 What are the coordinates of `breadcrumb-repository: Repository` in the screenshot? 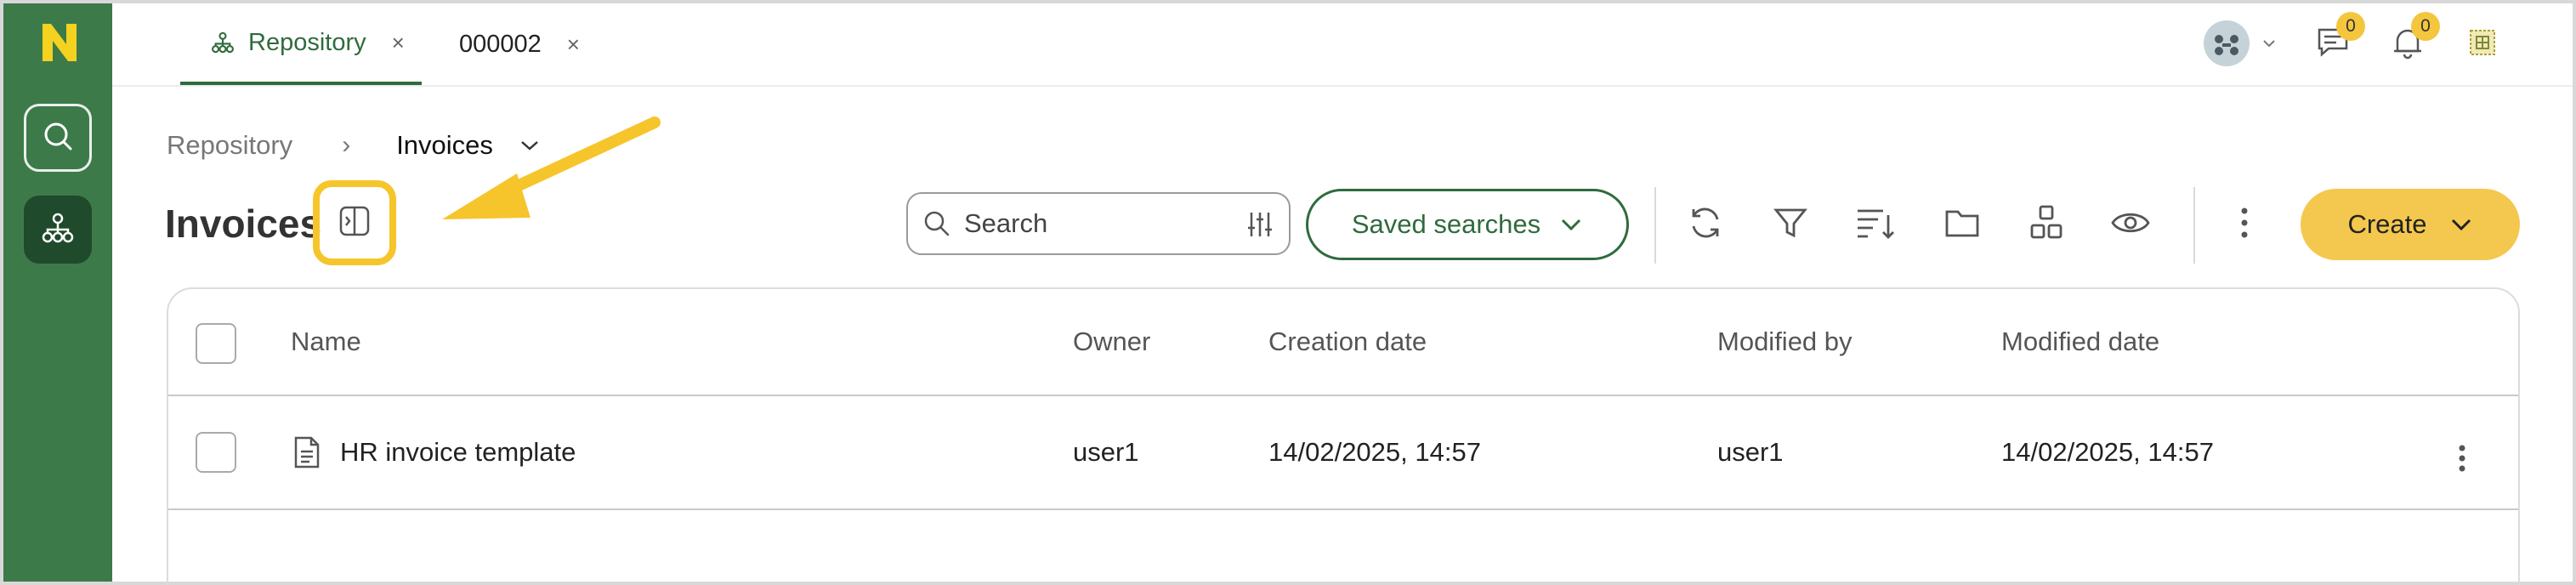 It's located at (230, 145).